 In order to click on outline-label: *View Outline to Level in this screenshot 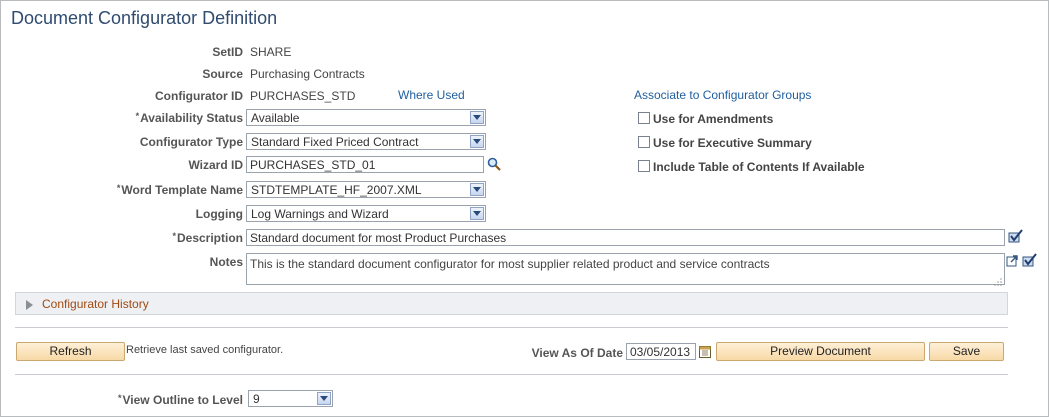, I will do `click(180, 400)`.